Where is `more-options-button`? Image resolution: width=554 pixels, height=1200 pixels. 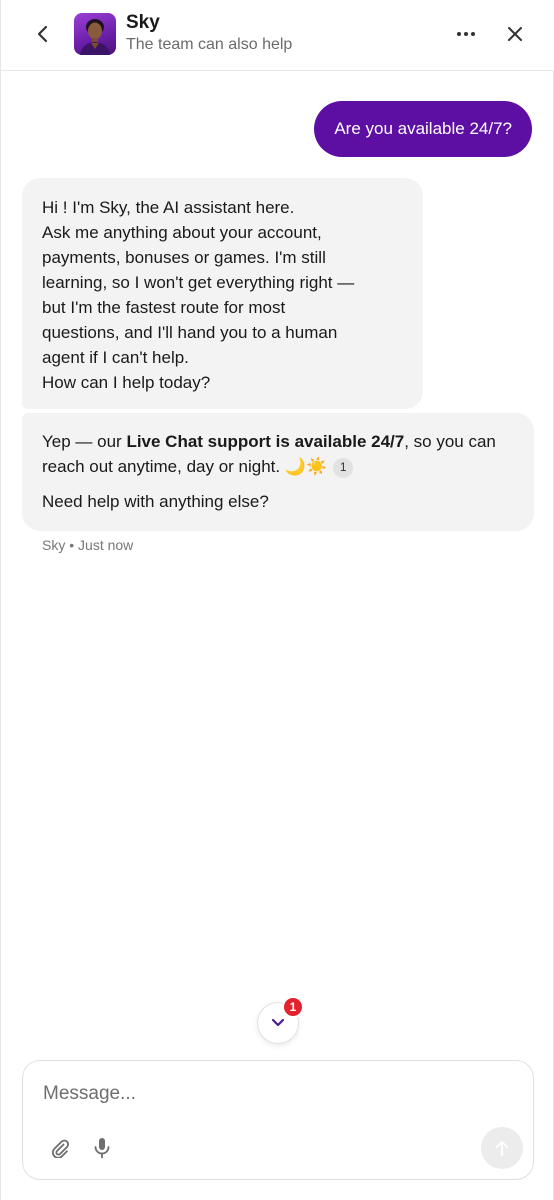 more-options-button is located at coordinates (466, 34).